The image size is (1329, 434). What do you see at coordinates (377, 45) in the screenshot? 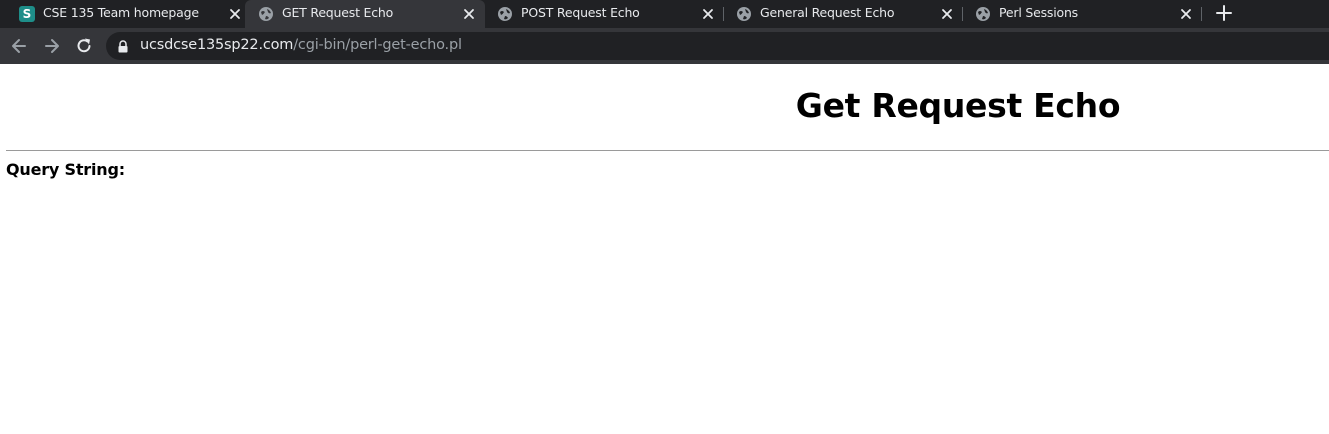
I see `url-path: /cgi-bin/perl-get-echo.pl` at bounding box center [377, 45].